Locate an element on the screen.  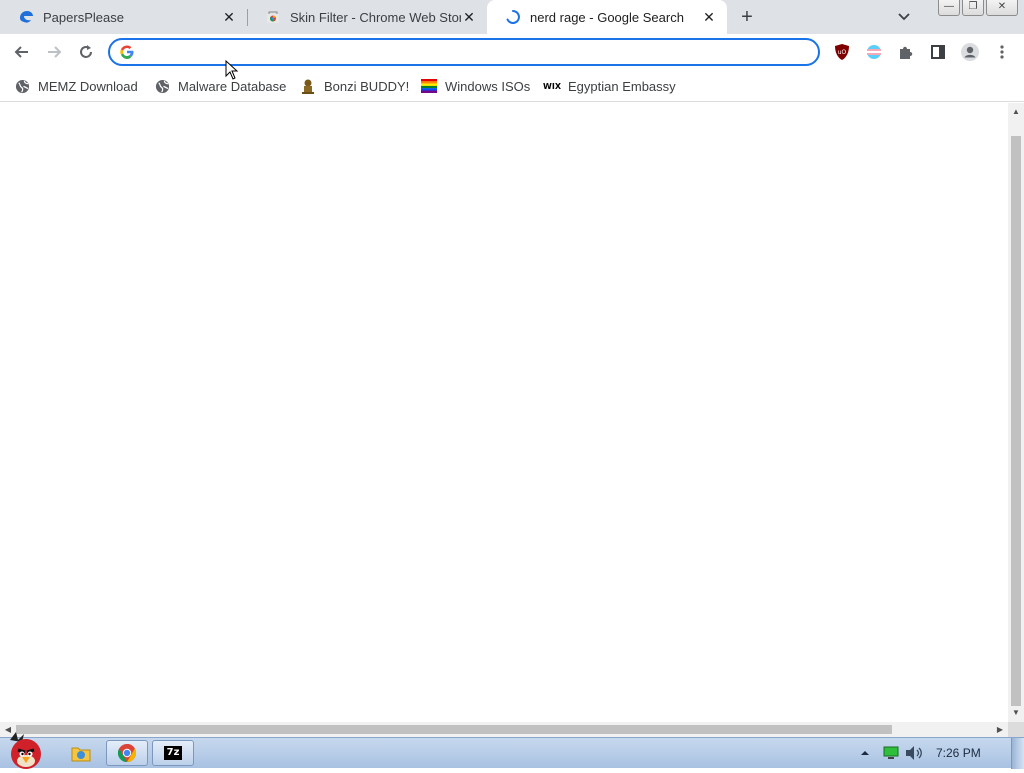
toolbar: uO is located at coordinates (512, 52).